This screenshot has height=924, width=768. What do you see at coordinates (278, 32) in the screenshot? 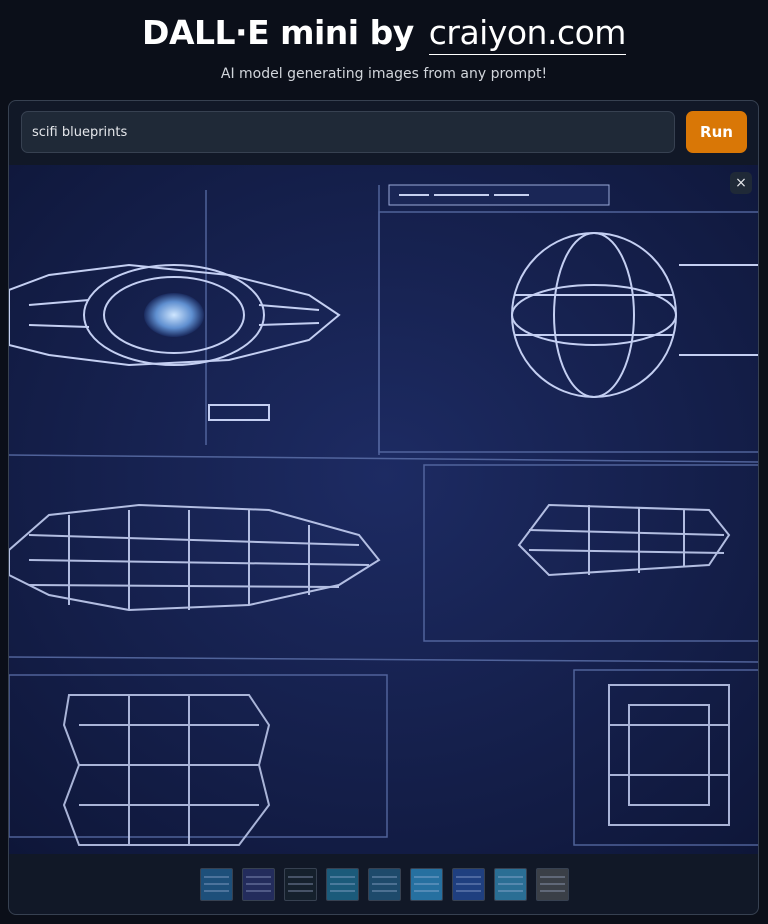
I see `title-text: DALL·E mini by` at bounding box center [278, 32].